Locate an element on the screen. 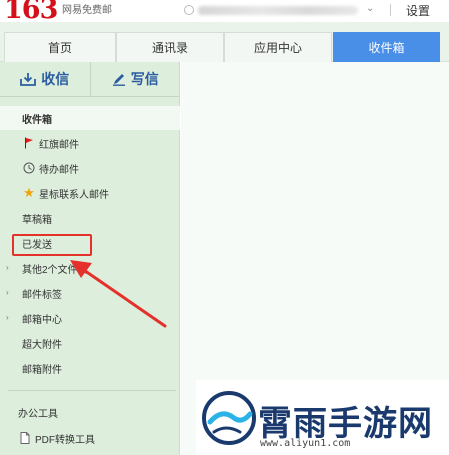  tab-bar: 首页 通讯录 应用中心 收件箱 is located at coordinates (224, 42).